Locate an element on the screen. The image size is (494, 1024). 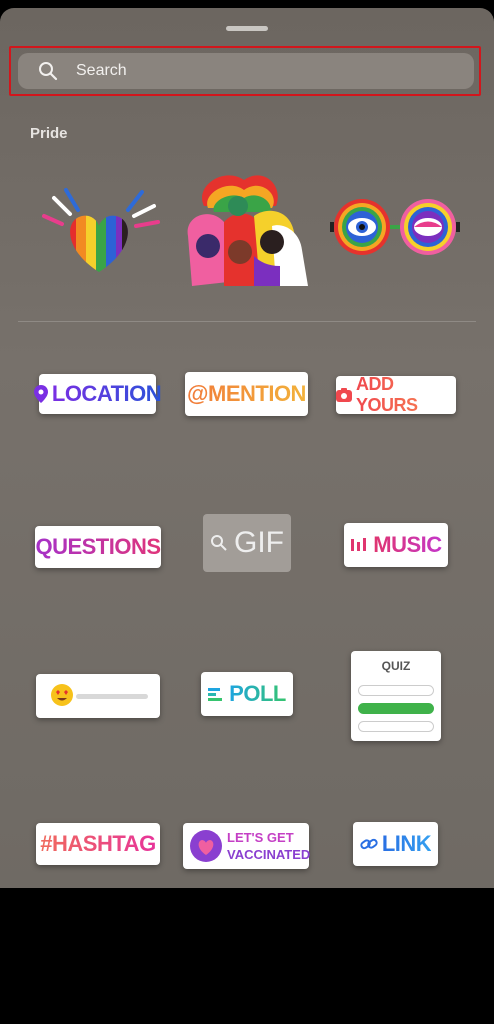
gif-search-icon is located at coordinates (219, 543).